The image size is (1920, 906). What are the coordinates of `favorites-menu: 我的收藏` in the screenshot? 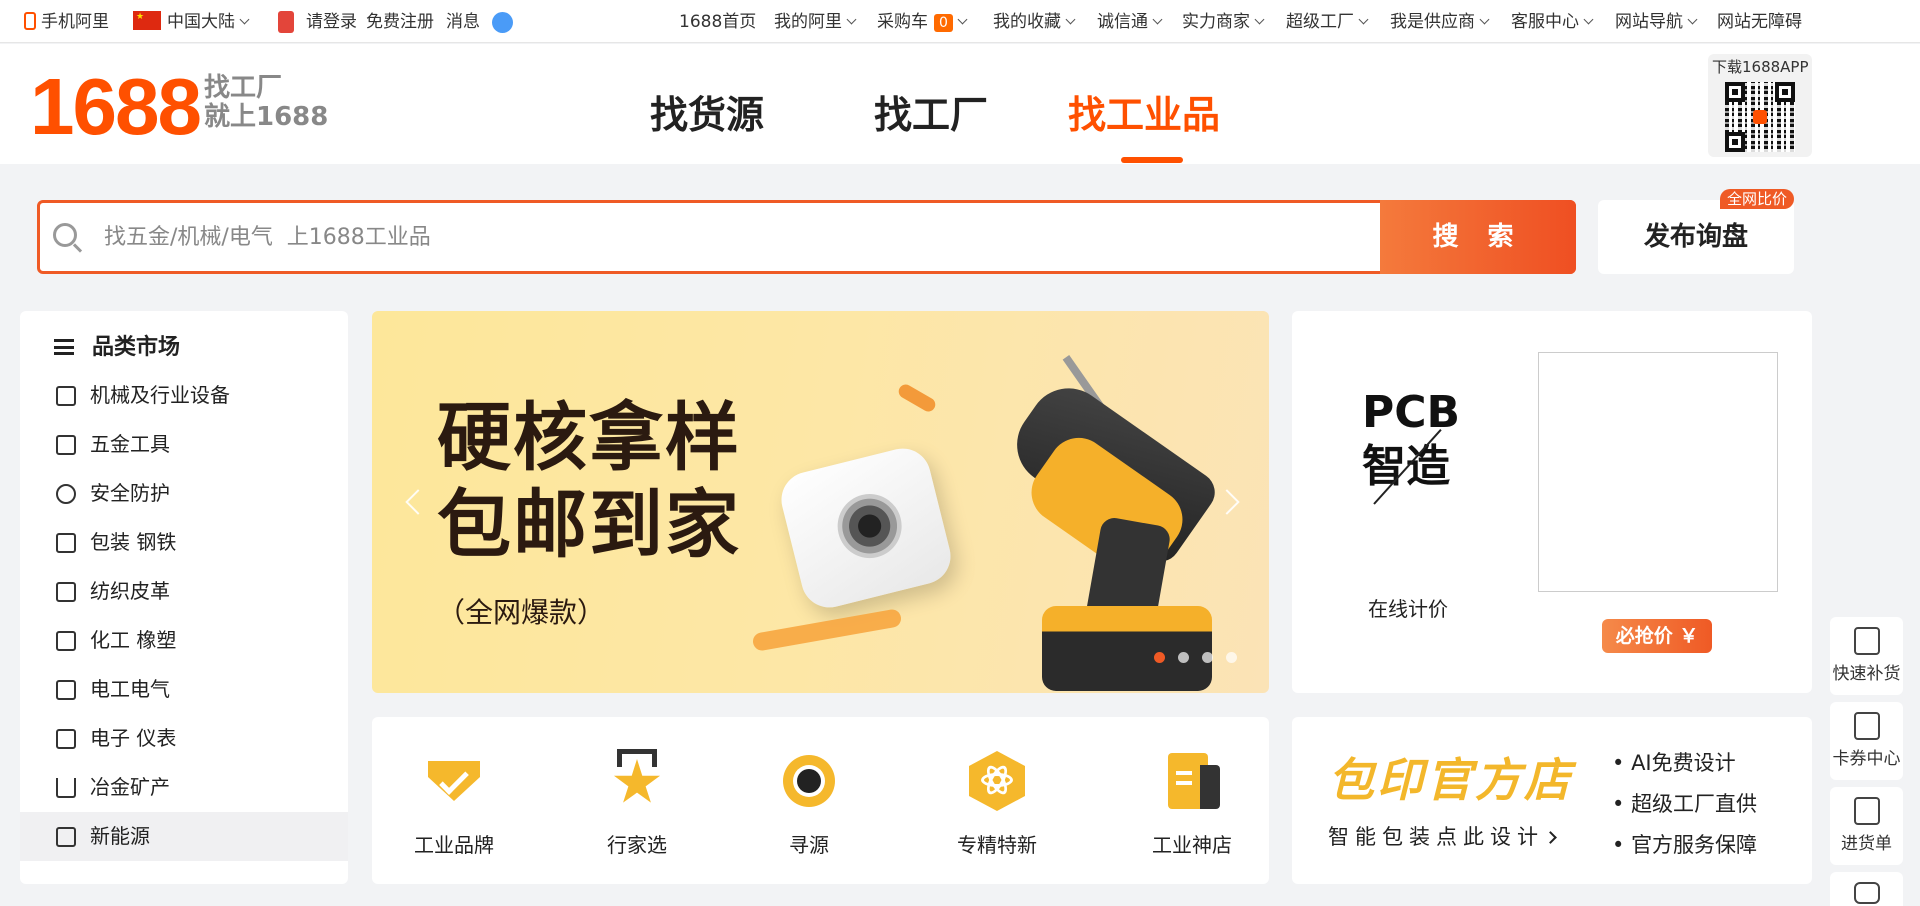 It's located at (1034, 22).